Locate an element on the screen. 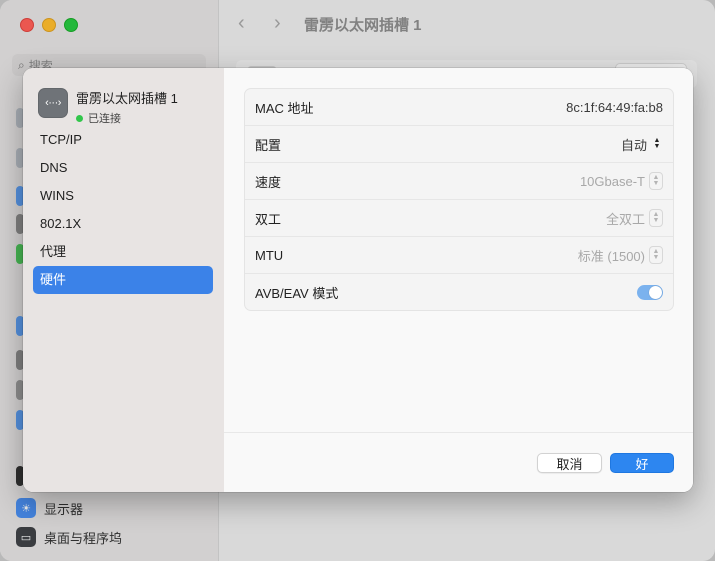 This screenshot has height=561, width=715. speed-label: 速度 is located at coordinates (268, 182).